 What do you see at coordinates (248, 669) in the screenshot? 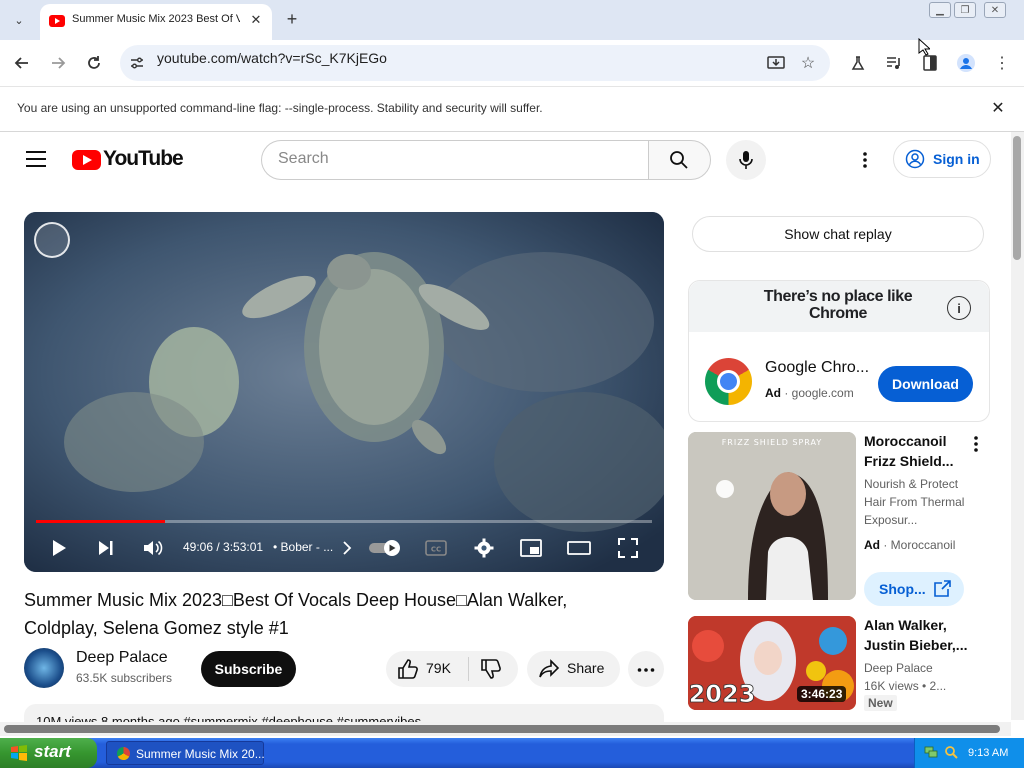
I see `subscribe-button: Subscribe` at bounding box center [248, 669].